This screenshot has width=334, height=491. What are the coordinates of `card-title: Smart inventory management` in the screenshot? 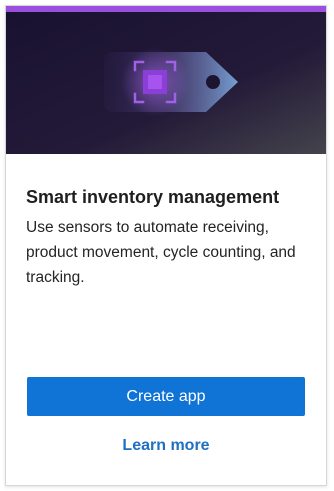 It's located at (153, 197).